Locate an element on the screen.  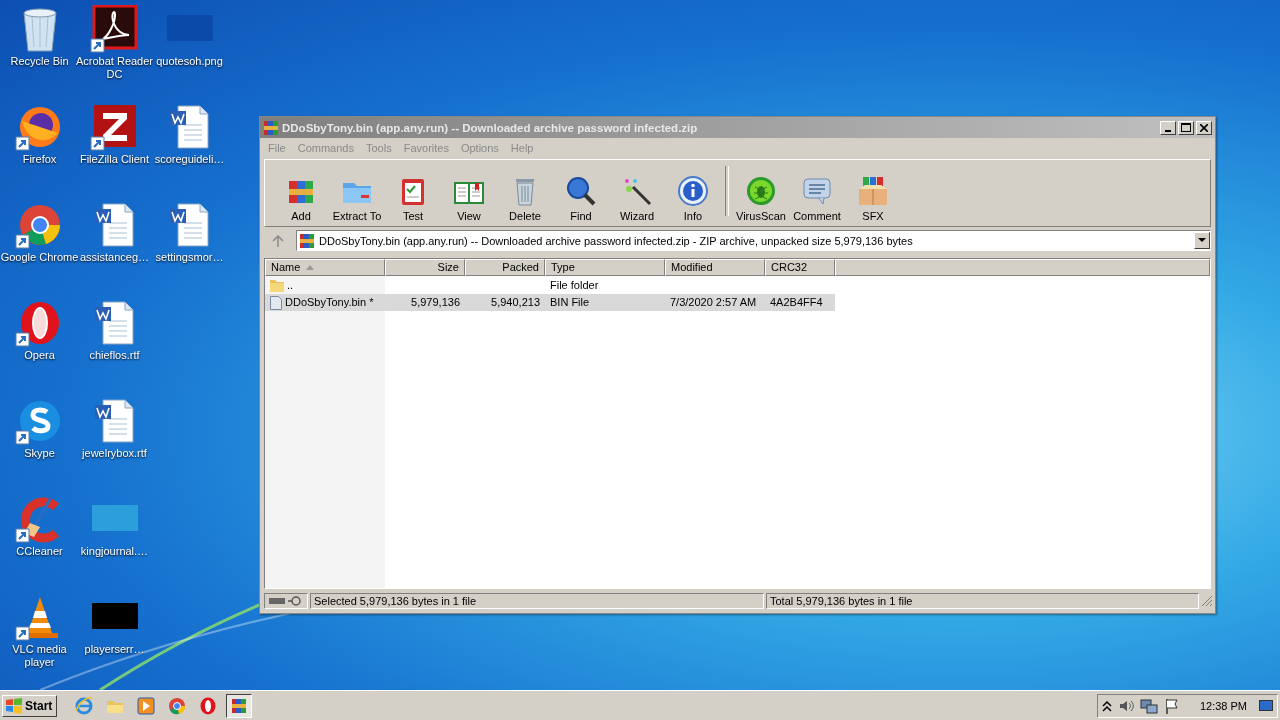
taskbar-button is located at coordinates (239, 705).